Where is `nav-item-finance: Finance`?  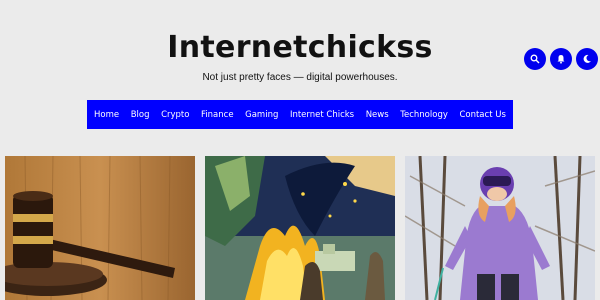 nav-item-finance: Finance is located at coordinates (217, 115).